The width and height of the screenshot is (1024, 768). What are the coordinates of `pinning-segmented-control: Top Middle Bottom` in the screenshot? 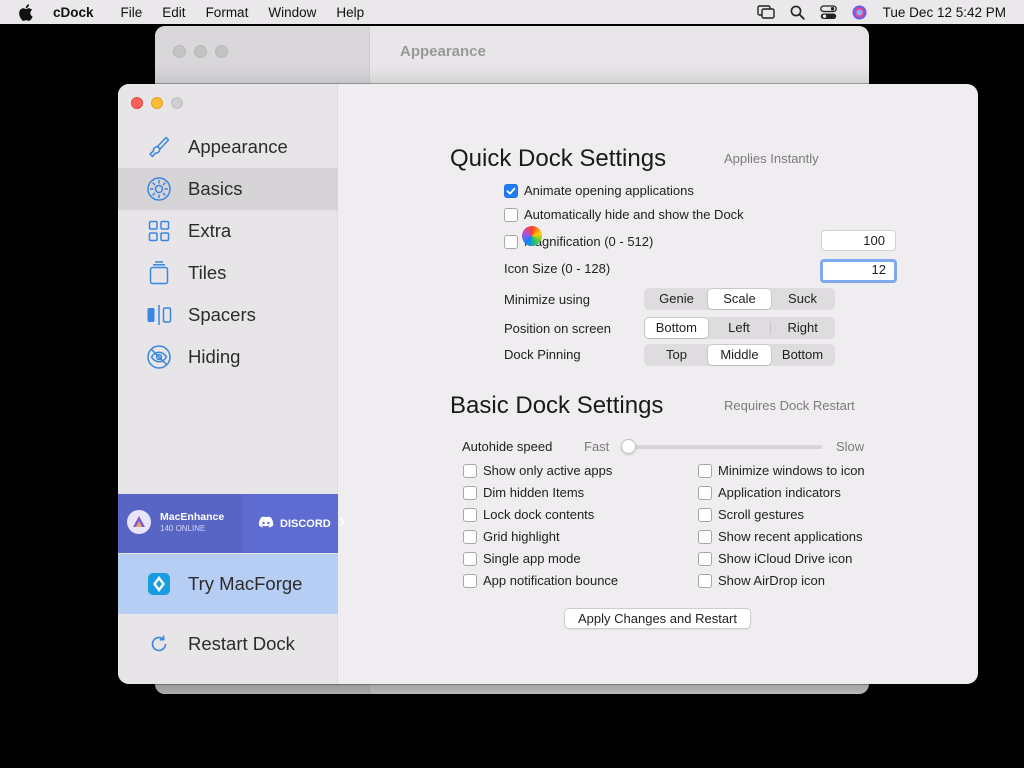 It's located at (739, 355).